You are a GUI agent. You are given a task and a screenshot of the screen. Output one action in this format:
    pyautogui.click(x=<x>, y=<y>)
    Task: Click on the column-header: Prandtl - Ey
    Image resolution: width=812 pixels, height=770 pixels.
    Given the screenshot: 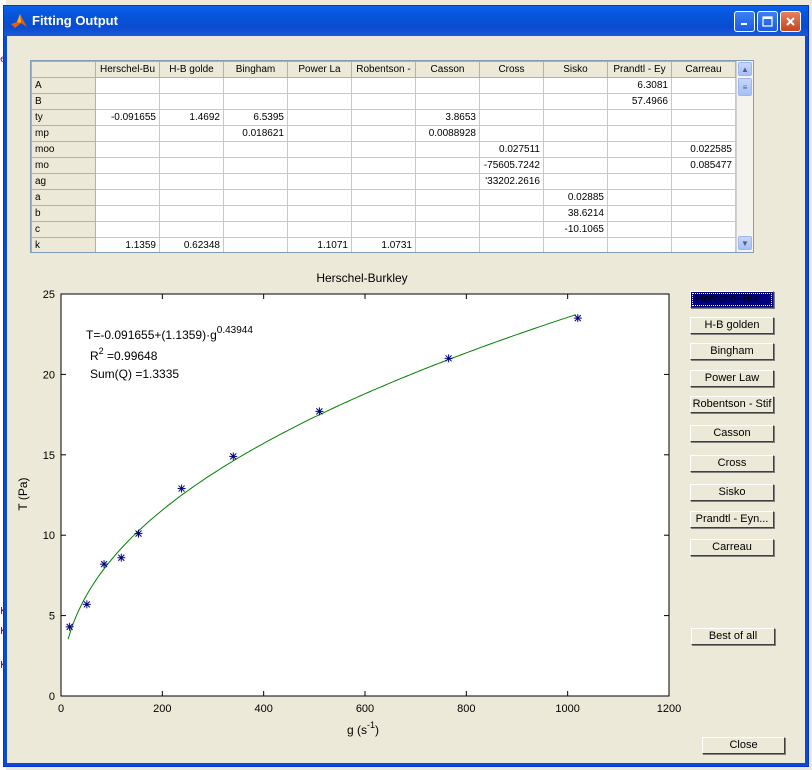 What is the action you would take?
    pyautogui.click(x=639, y=69)
    